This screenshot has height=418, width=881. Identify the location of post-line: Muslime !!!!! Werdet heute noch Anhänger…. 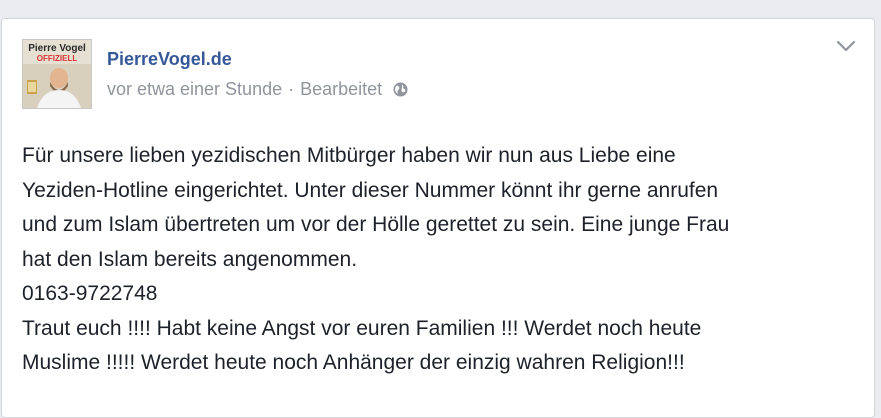
(353, 362).